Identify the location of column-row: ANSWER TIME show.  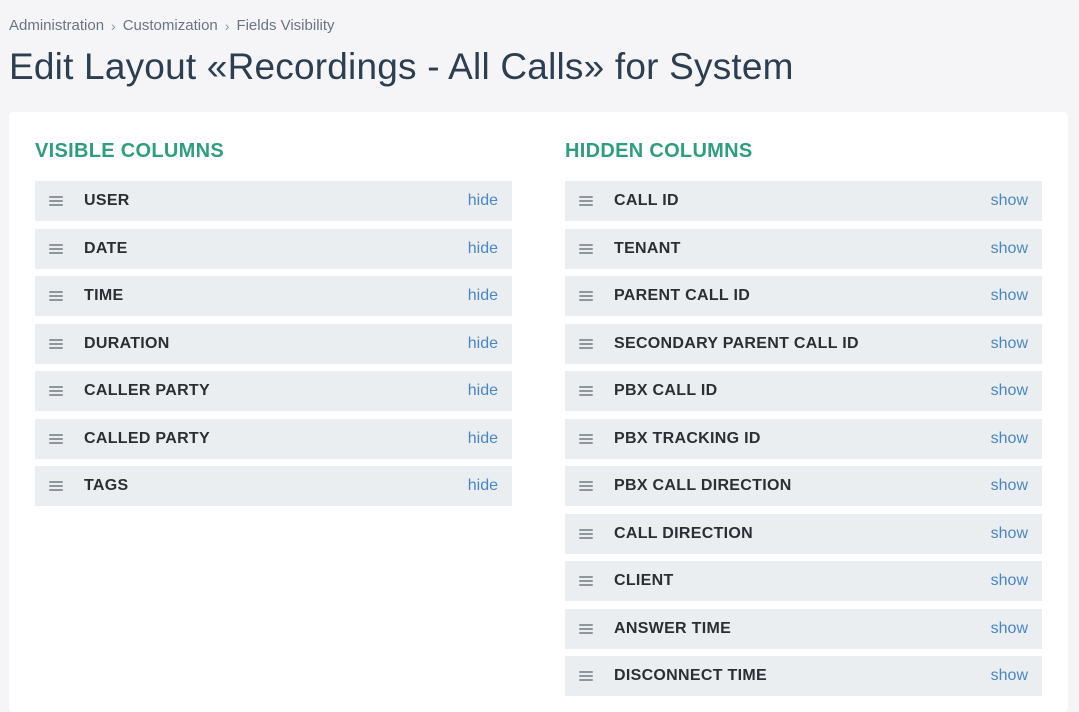
(803, 628).